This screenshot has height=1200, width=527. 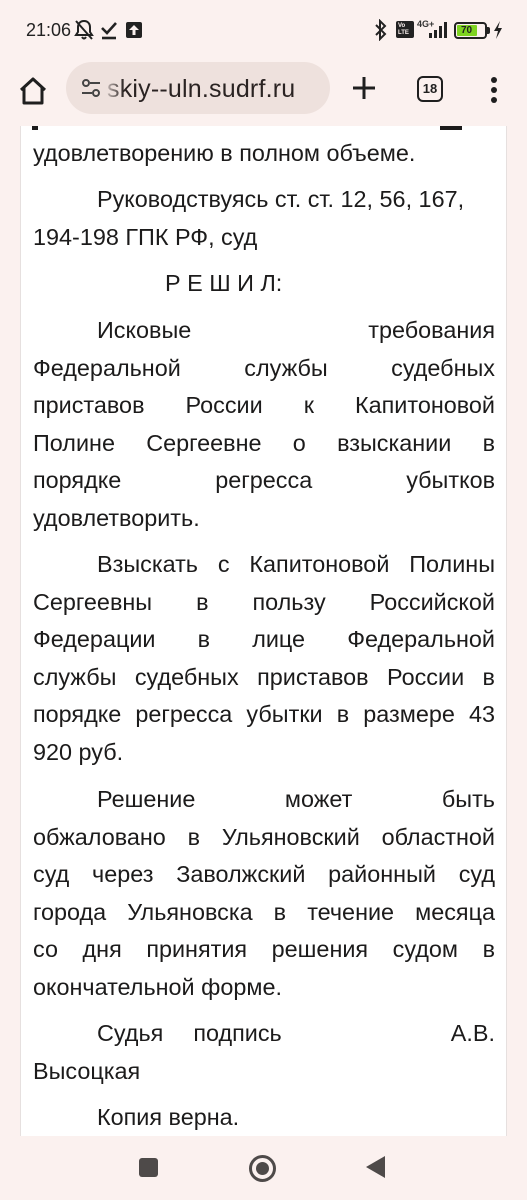 What do you see at coordinates (264, 639) in the screenshot?
I see `doc-line: Федерации в лице Федеральной` at bounding box center [264, 639].